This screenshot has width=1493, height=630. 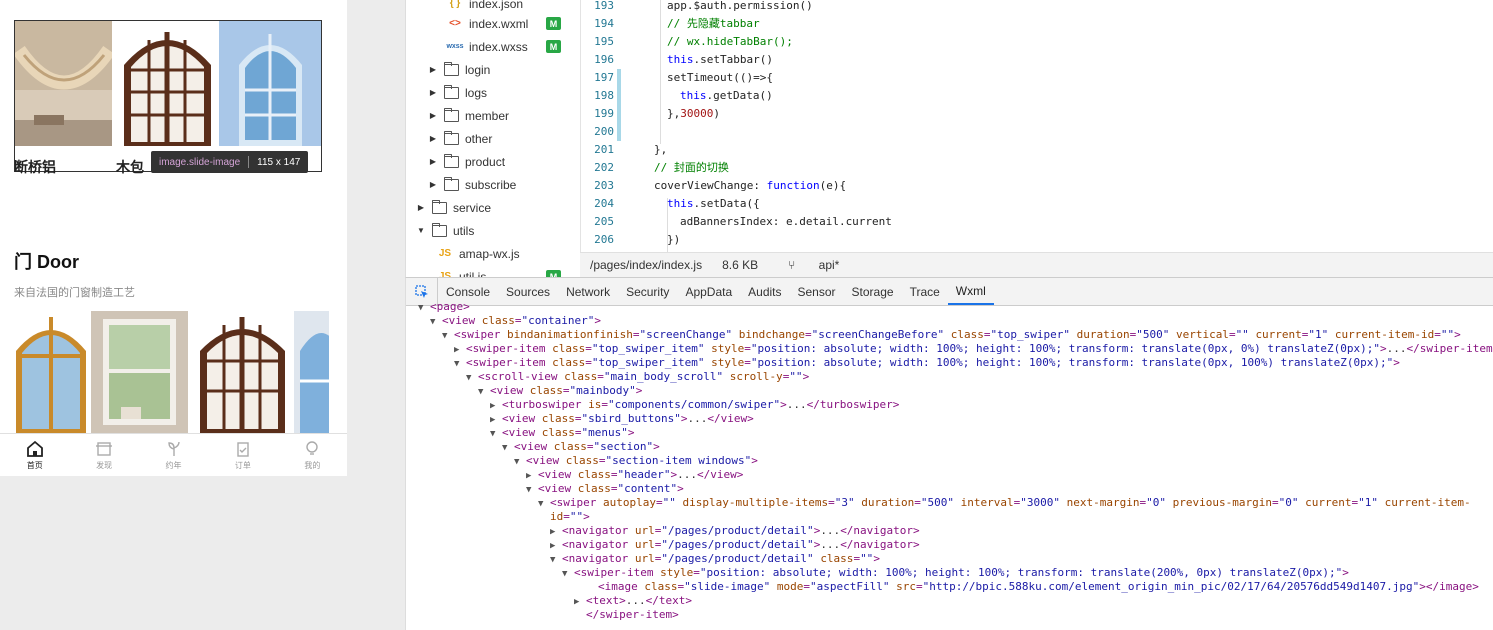 I want to click on code-line: 205 adBannersIndex: e.detail.current, so click(x=1037, y=222).